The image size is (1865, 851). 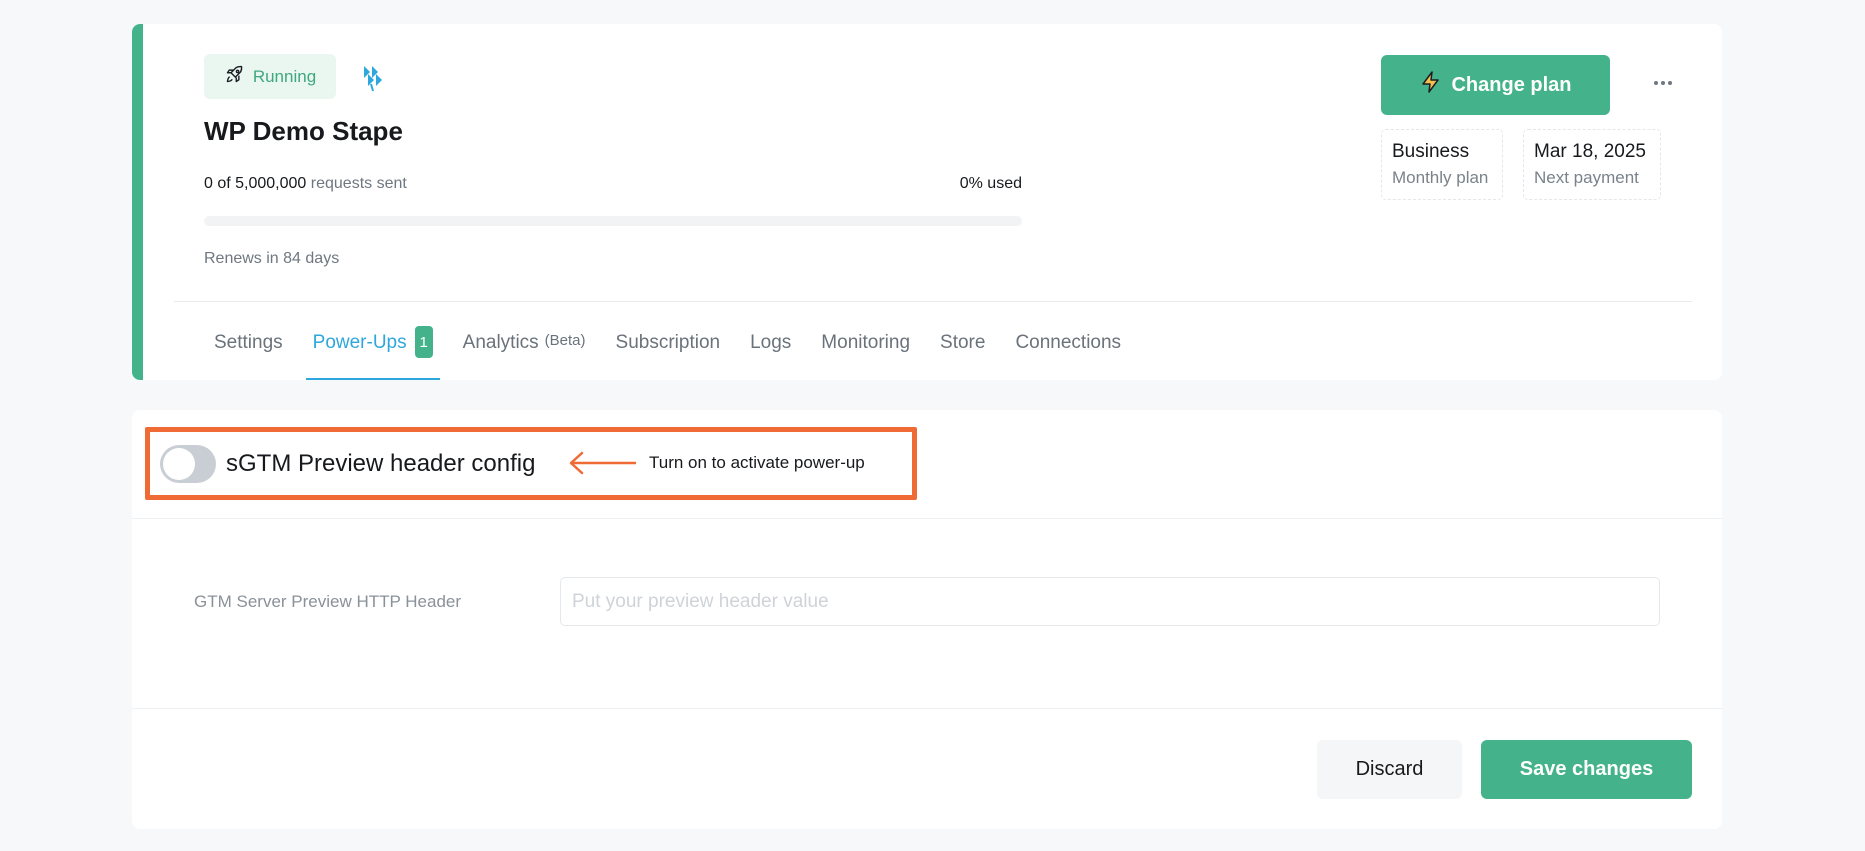 What do you see at coordinates (284, 76) in the screenshot?
I see `status-label: Running` at bounding box center [284, 76].